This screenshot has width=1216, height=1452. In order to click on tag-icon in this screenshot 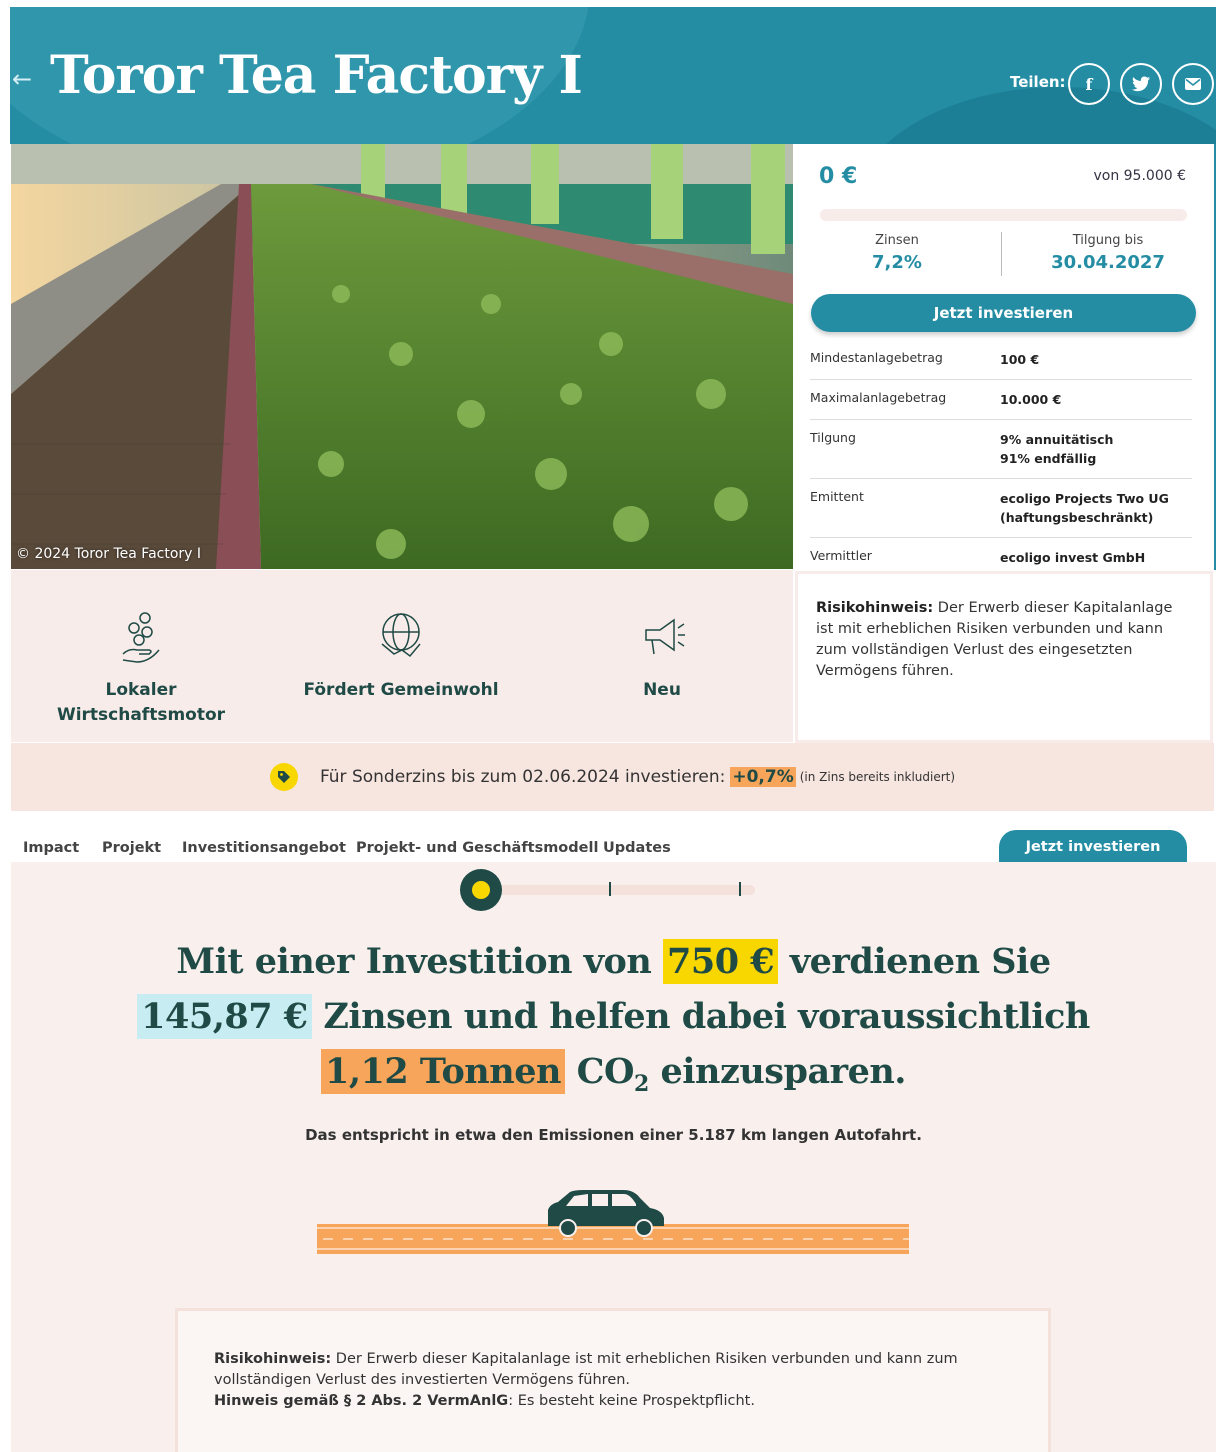, I will do `click(283, 777)`.